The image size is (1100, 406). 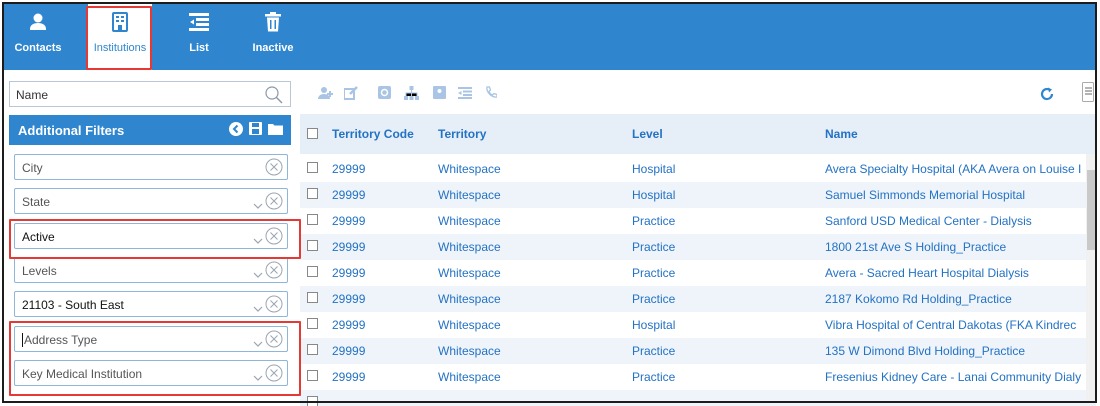 I want to click on name-cell: Avera - Sacred Heart Hospital Dialysis, so click(x=956, y=273).